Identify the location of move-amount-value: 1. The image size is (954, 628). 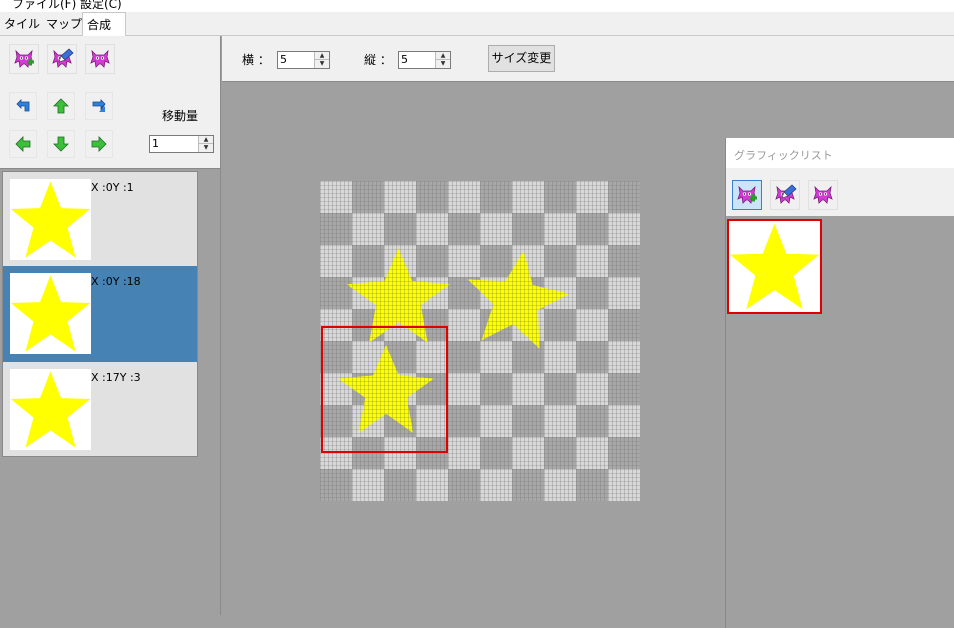
(155, 143).